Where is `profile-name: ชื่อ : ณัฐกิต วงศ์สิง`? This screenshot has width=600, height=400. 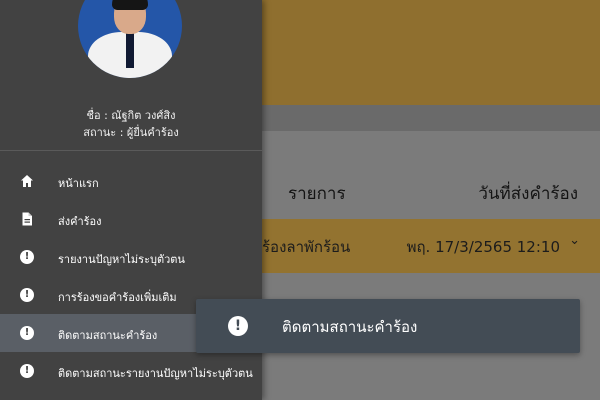
profile-name: ชื่อ : ณัฐกิต วงศ์สิง is located at coordinates (131, 115).